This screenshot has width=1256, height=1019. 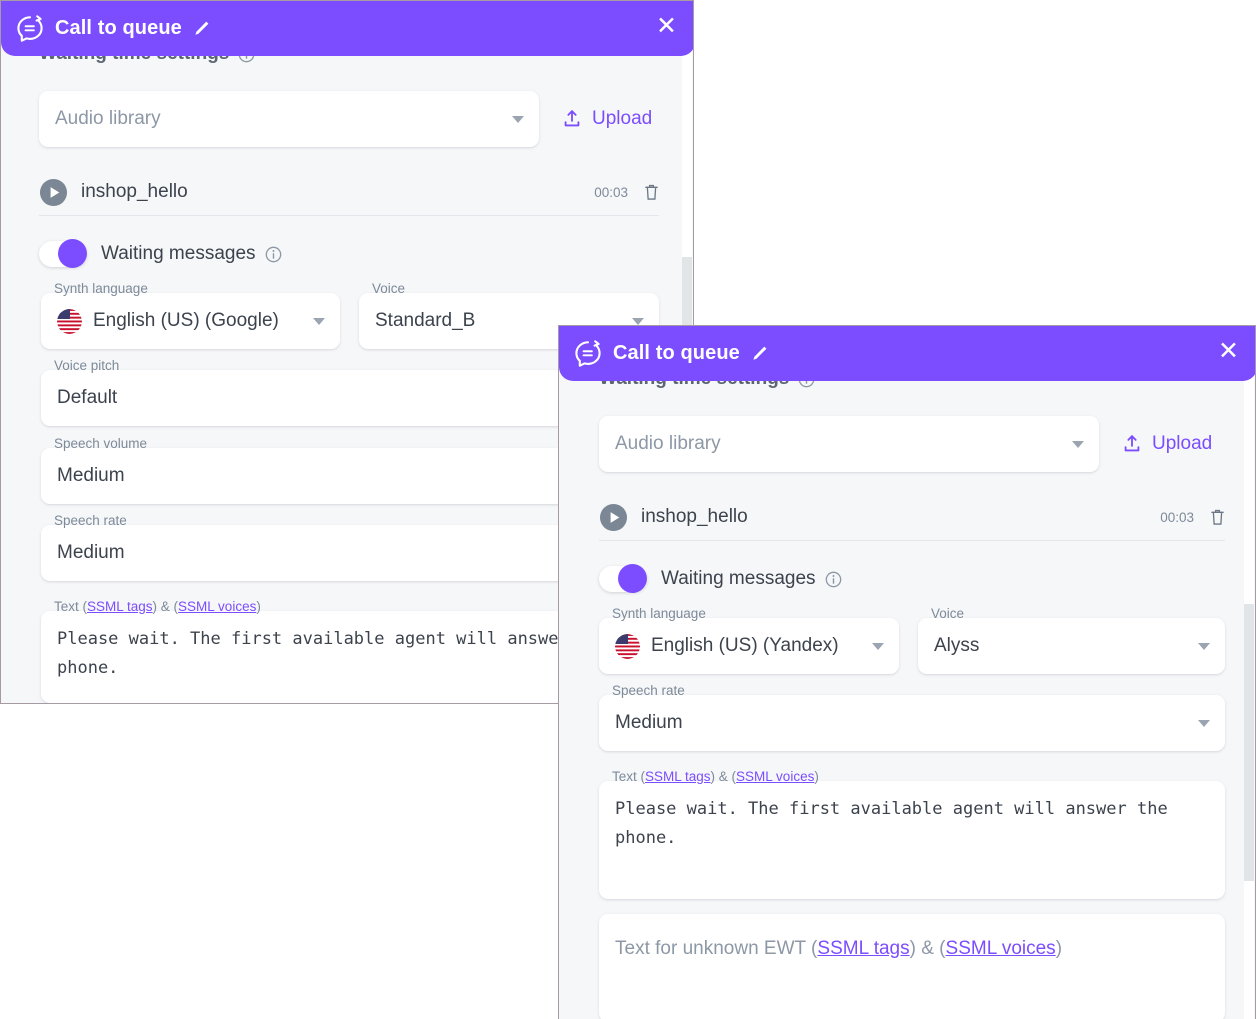 I want to click on upload-button-front: Upload, so click(x=1166, y=444).